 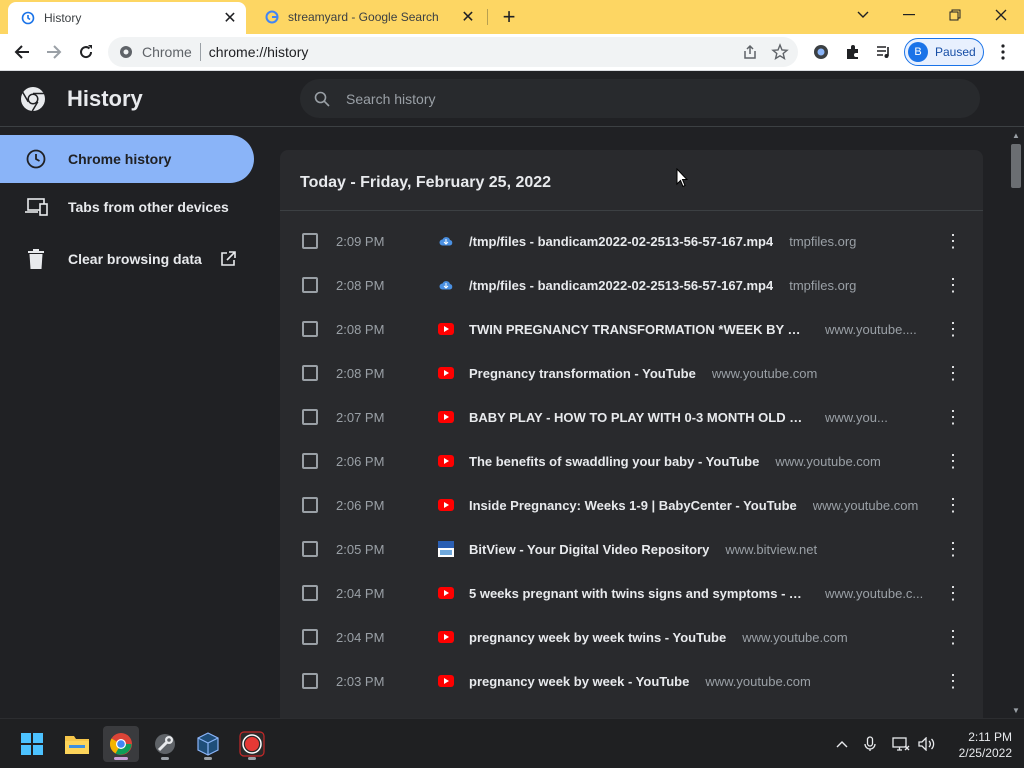 I want to click on devices-icon, so click(x=36, y=207).